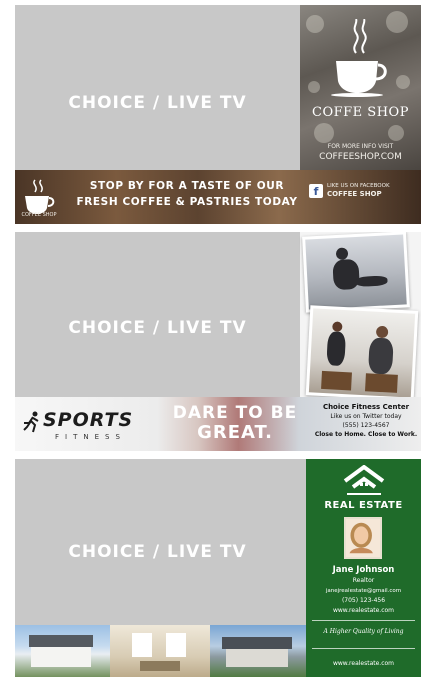 The width and height of the screenshot is (425, 677). Describe the element at coordinates (354, 194) in the screenshot. I see `social-name: COFFEE SHOP` at that location.